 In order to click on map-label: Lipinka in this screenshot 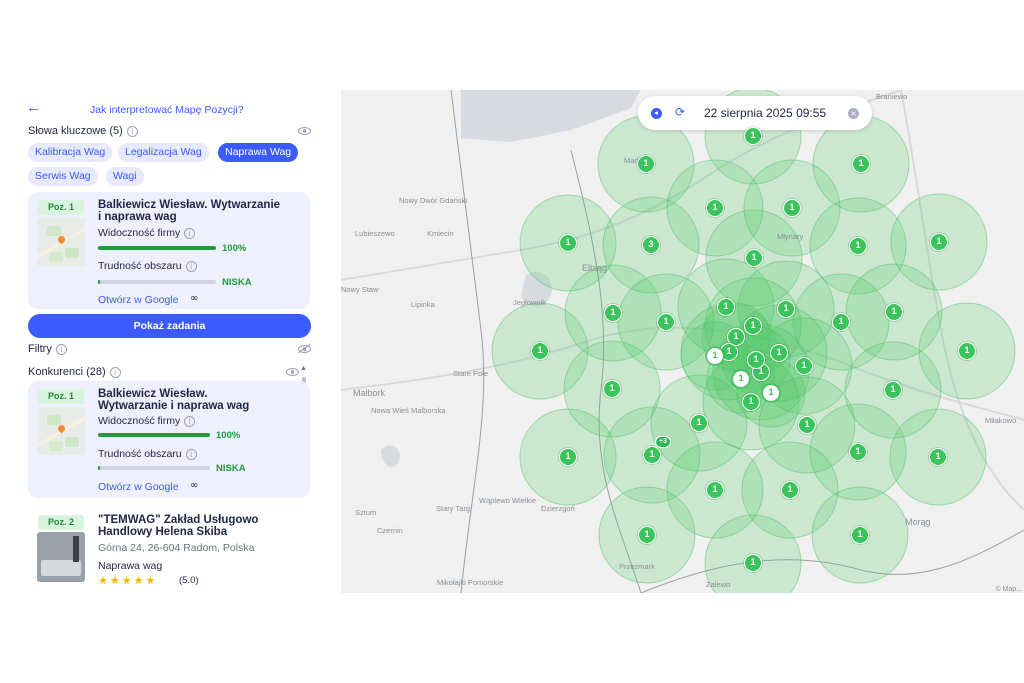, I will do `click(423, 304)`.